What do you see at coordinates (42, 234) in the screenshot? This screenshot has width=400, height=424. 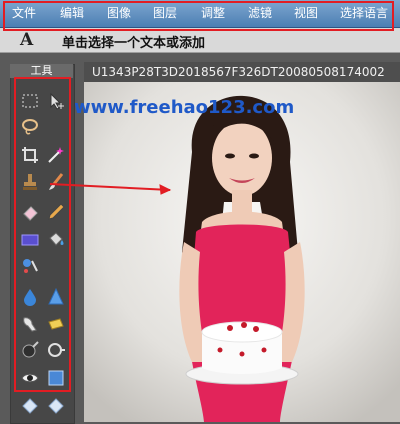 I see `tools-highlight-box` at bounding box center [42, 234].